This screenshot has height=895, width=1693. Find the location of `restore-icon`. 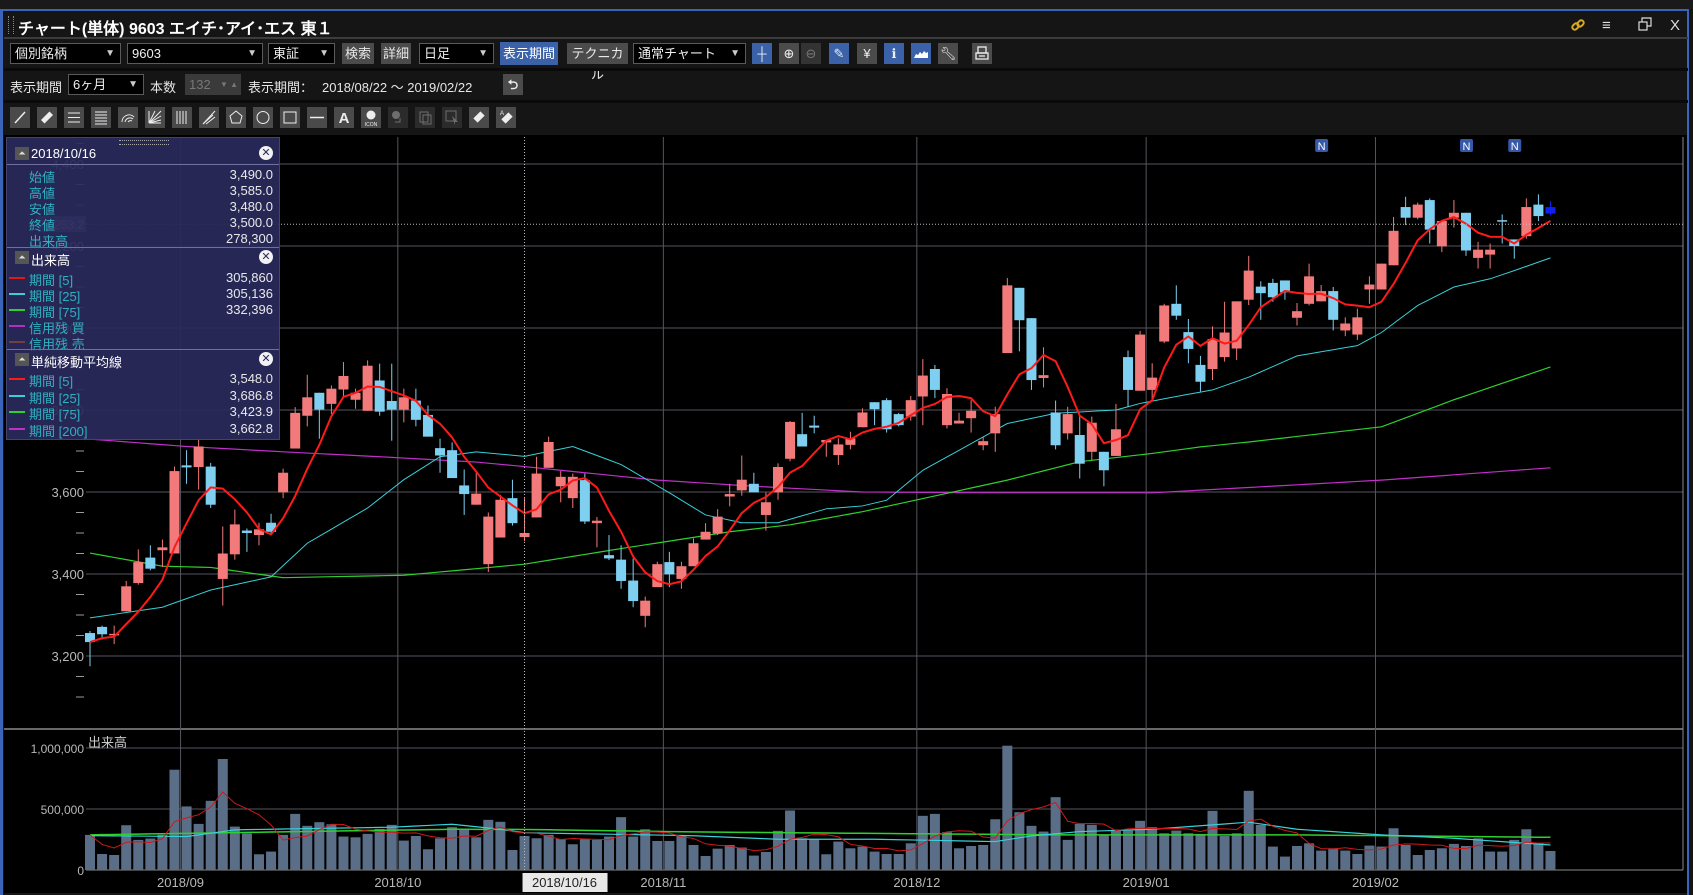

restore-icon is located at coordinates (1645, 26).